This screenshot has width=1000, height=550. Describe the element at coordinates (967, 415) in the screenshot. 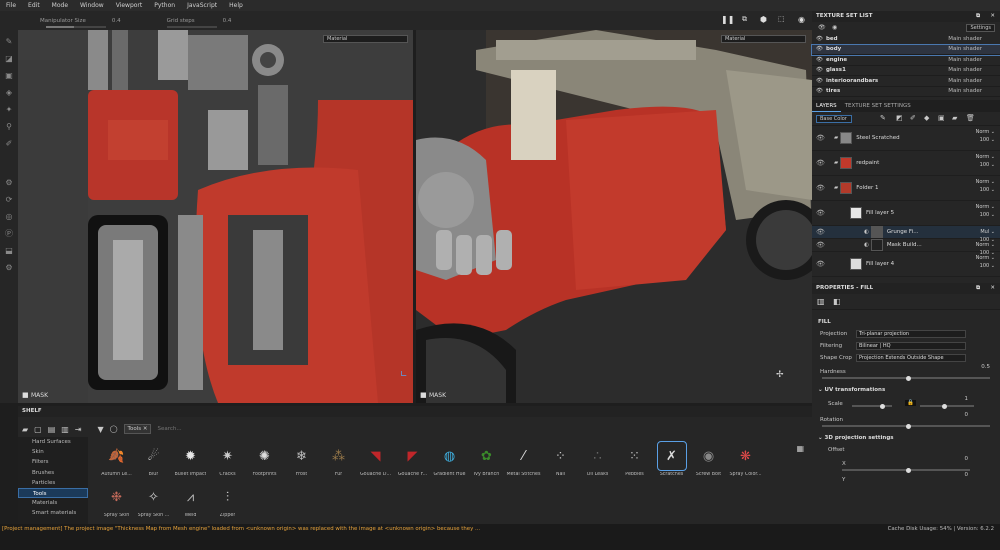

I see `rotation-value: 0` at that location.